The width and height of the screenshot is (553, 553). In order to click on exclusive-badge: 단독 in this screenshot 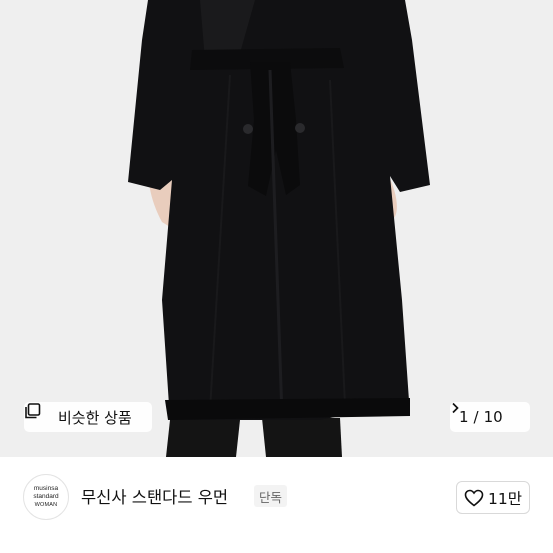, I will do `click(271, 496)`.